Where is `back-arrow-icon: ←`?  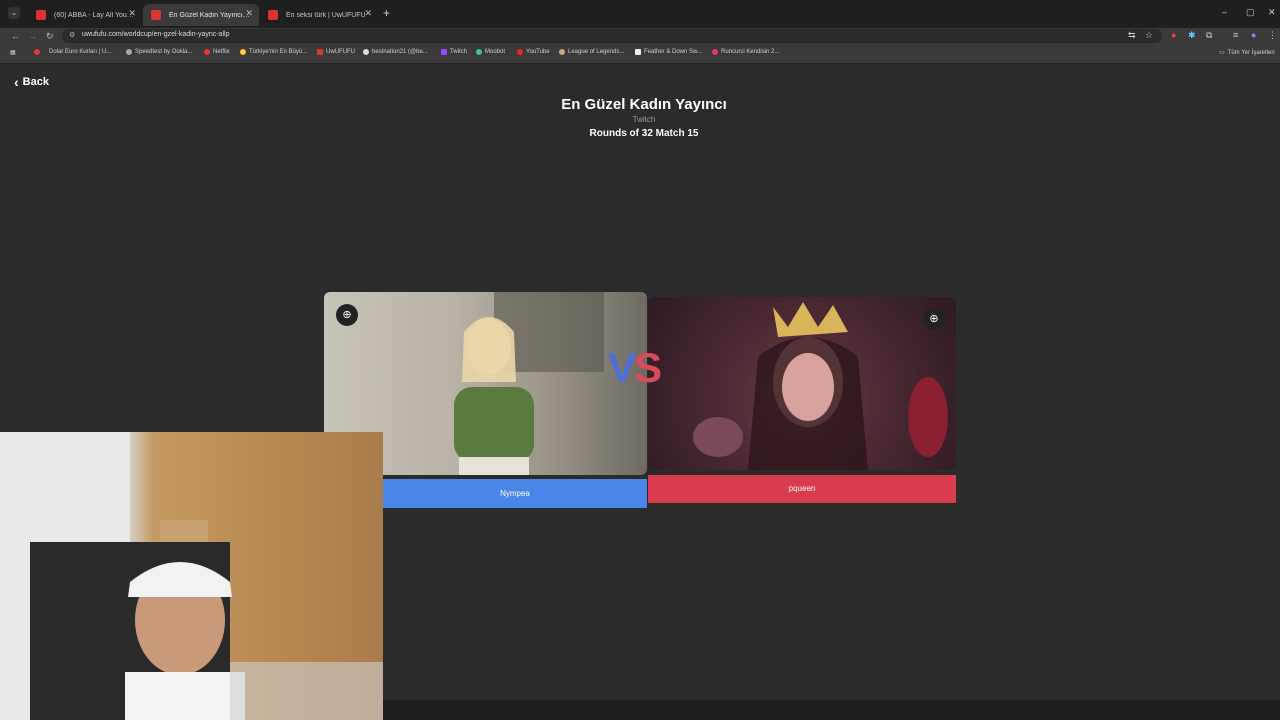 back-arrow-icon: ← is located at coordinates (15, 36).